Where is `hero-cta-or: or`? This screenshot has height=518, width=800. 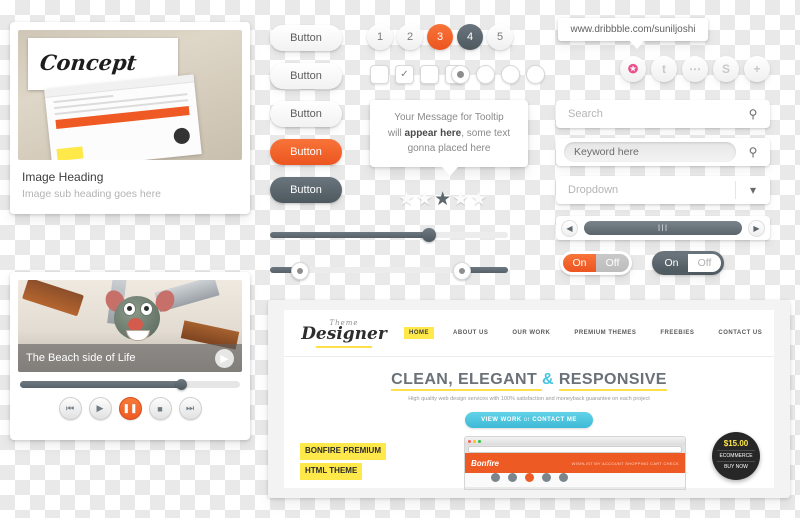 hero-cta-or: or is located at coordinates (527, 420).